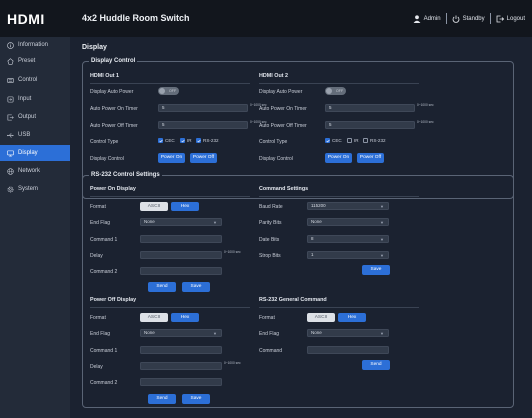  Describe the element at coordinates (10, 80) in the screenshot. I see `control-icon` at that location.